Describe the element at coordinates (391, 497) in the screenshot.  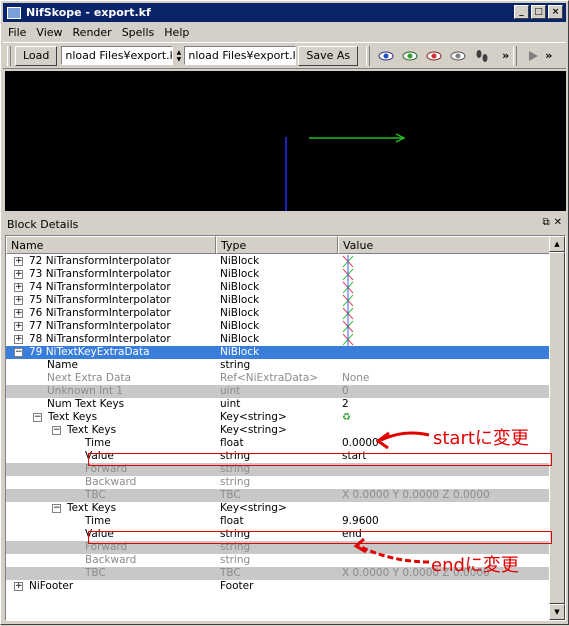
I see `annotation-arrows` at that location.